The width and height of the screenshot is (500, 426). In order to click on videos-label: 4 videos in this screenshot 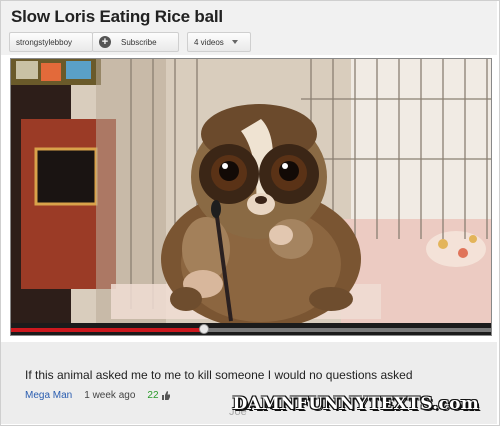, I will do `click(209, 42)`.